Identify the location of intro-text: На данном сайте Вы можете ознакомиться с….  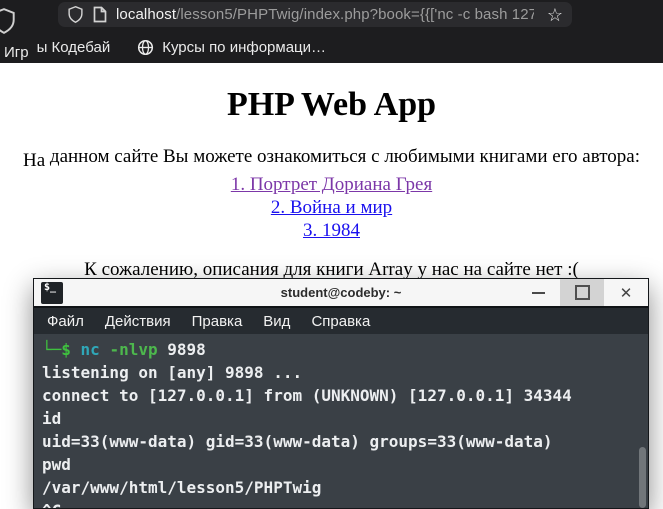
(331, 158).